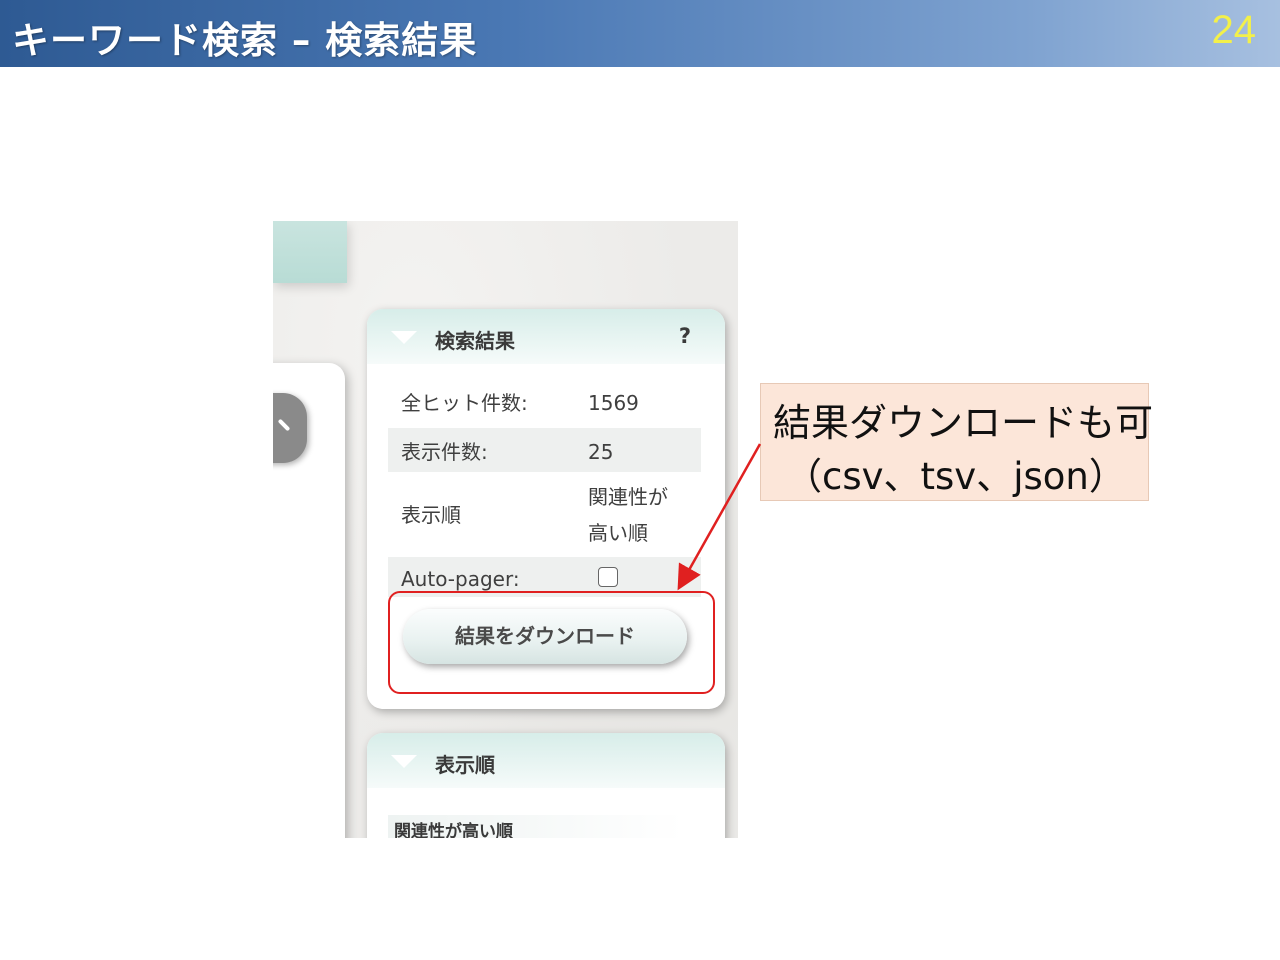 The width and height of the screenshot is (1280, 960). Describe the element at coordinates (601, 452) in the screenshot. I see `display-count-value: 25` at that location.